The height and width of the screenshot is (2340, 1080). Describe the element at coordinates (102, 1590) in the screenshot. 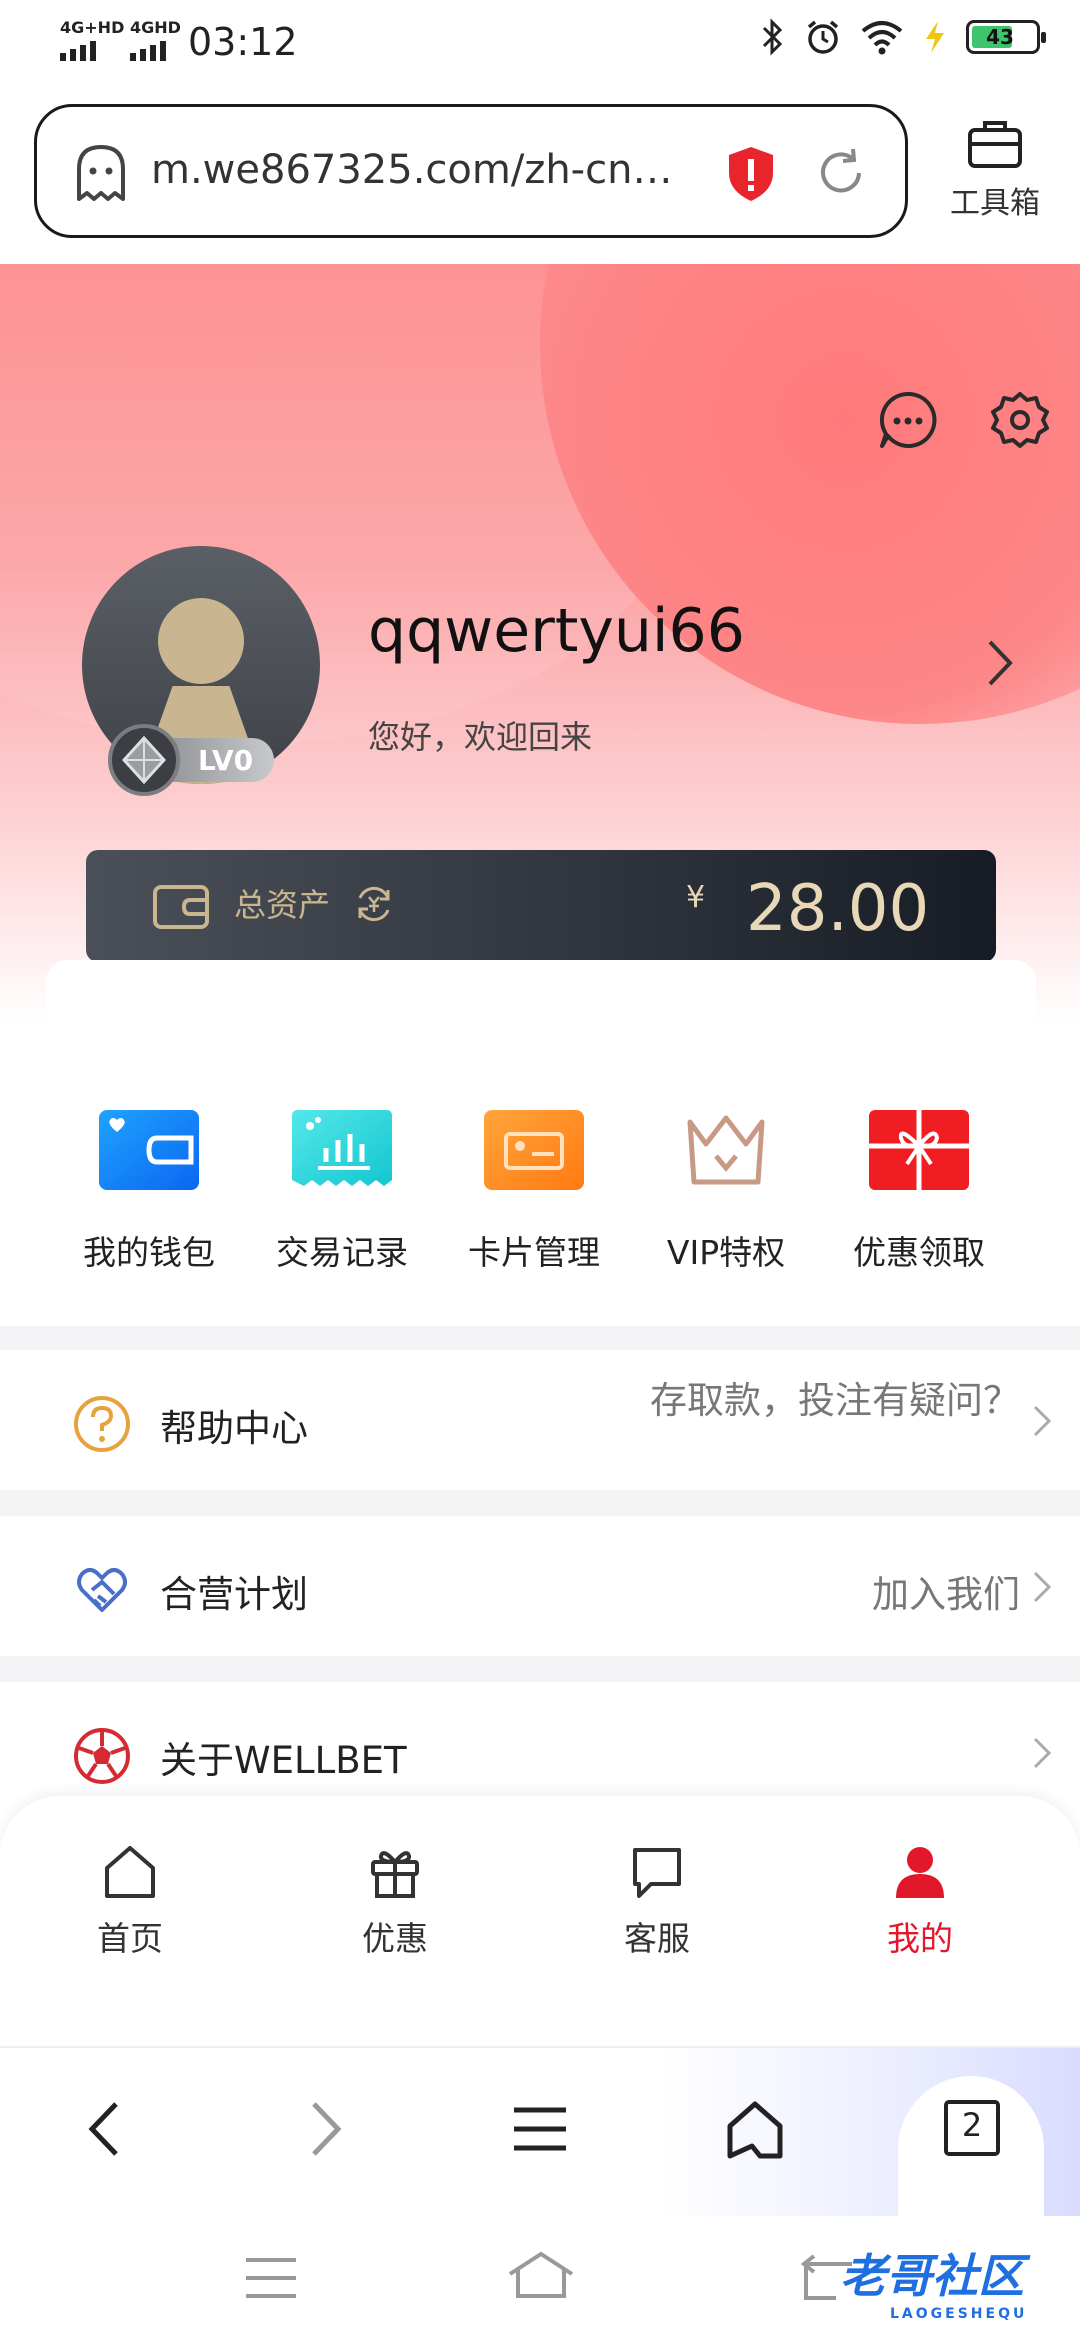

I see `handshake-icon` at that location.